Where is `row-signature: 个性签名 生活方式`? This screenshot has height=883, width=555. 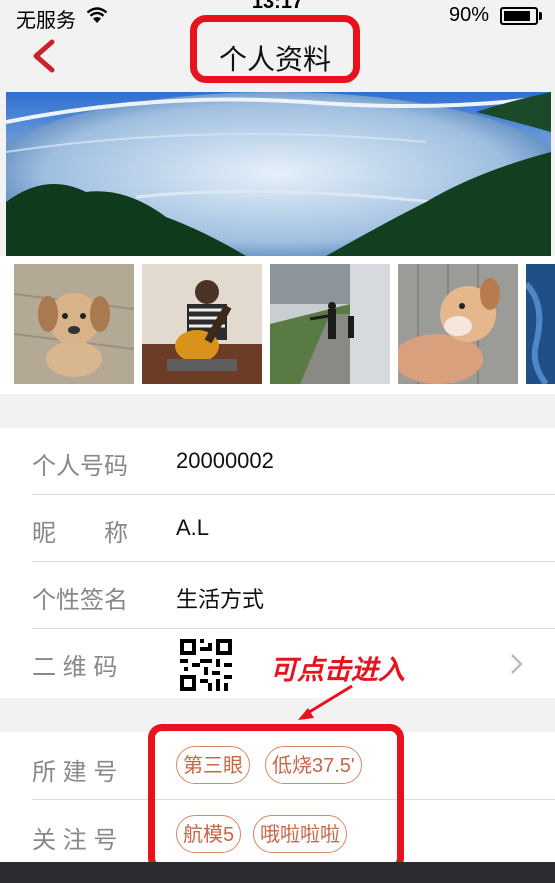 row-signature: 个性签名 生活方式 is located at coordinates (277, 595).